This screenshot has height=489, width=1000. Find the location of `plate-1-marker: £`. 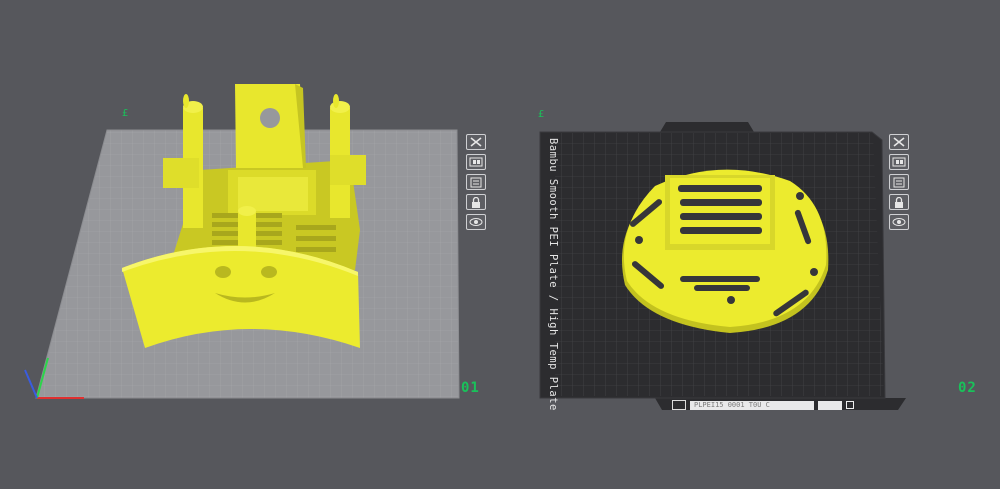

plate-1-marker: £ is located at coordinates (125, 113).